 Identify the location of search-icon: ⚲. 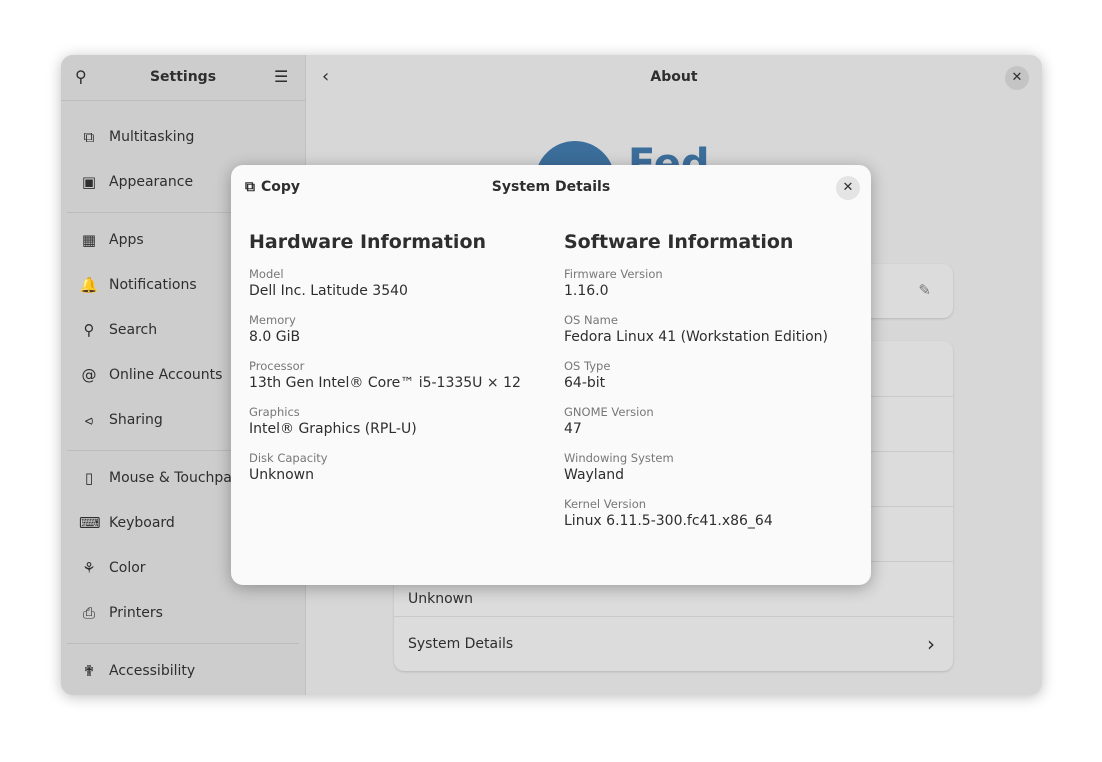
(89, 330).